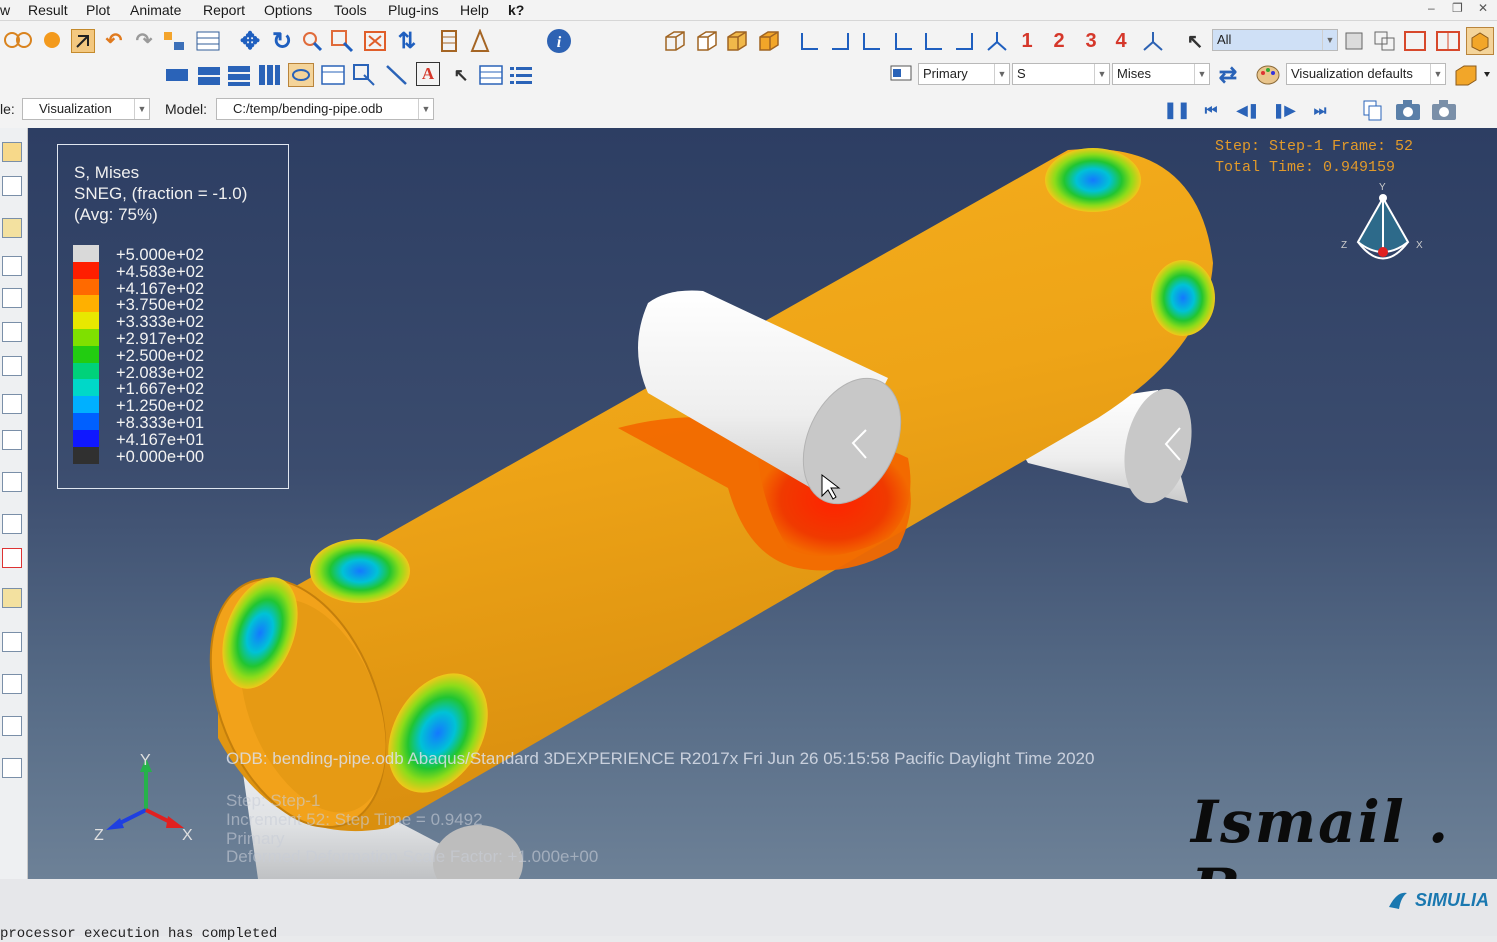  Describe the element at coordinates (516, 10) in the screenshot. I see `context-help-icon: k?` at that location.